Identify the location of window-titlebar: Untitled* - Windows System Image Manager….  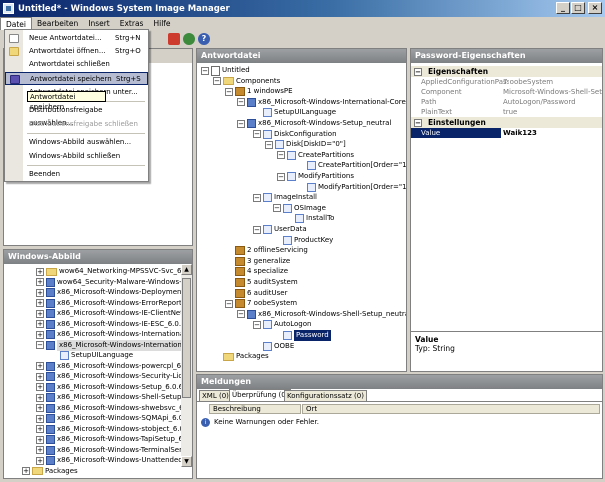
(302, 8).